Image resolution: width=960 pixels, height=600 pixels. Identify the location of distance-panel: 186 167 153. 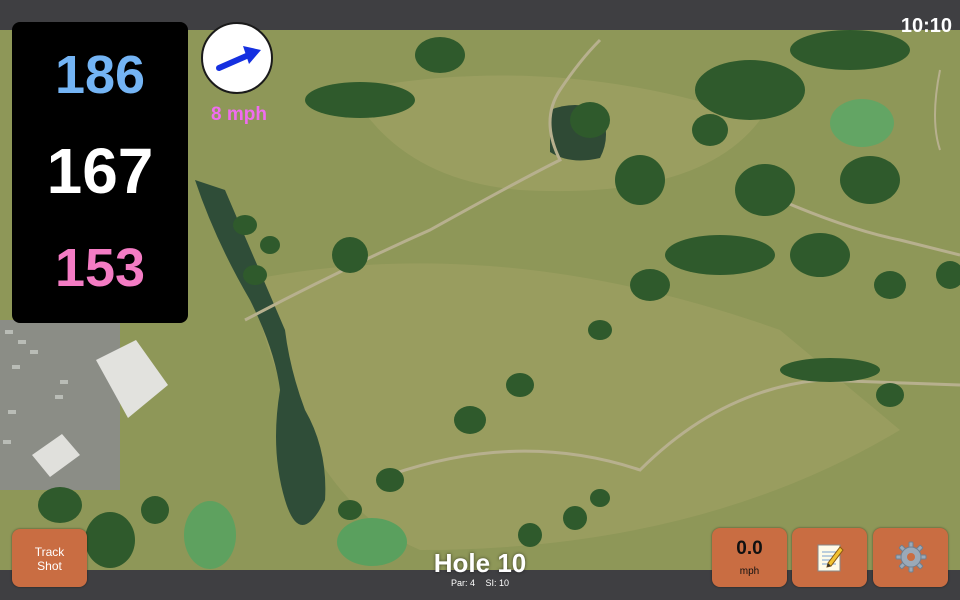
(100, 172).